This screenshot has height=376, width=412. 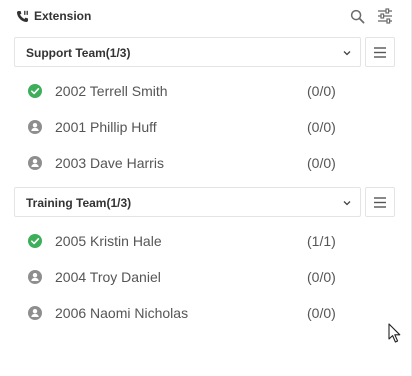 I want to click on member-name: 2004 Troy Daniel, so click(x=108, y=277).